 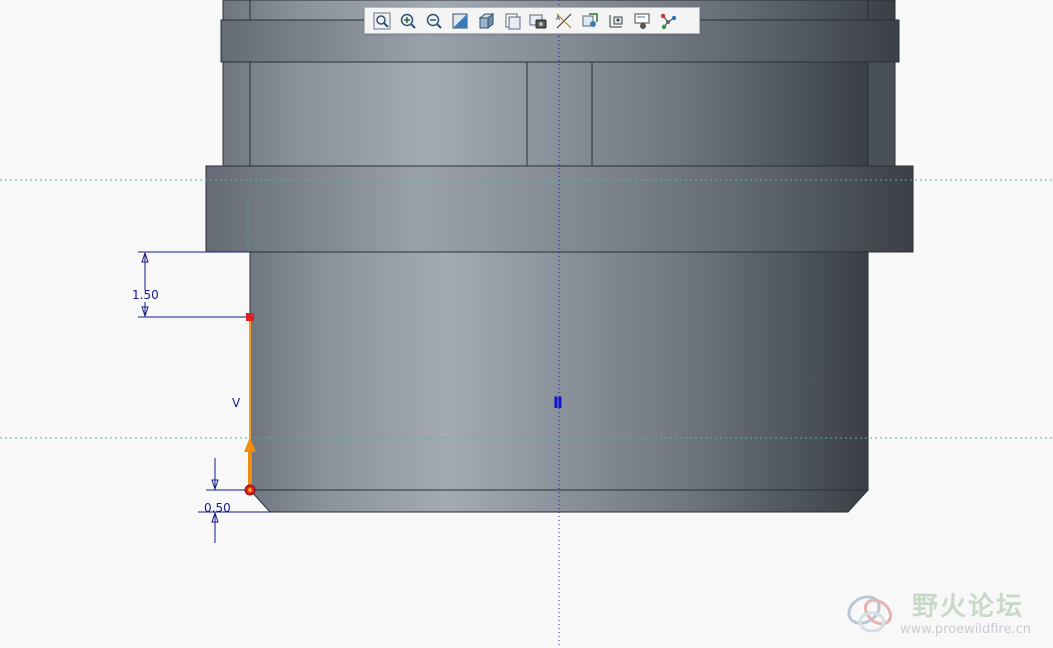 I want to click on sketch-display-icon, so click(x=615, y=20).